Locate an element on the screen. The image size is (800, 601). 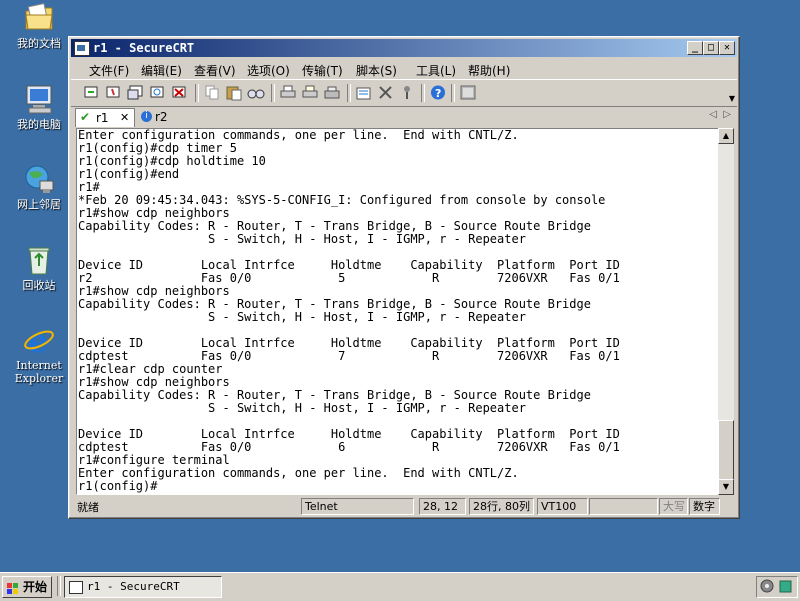
taskbar-item-securecrt: r1 - SecureCRT is located at coordinates (143, 587).